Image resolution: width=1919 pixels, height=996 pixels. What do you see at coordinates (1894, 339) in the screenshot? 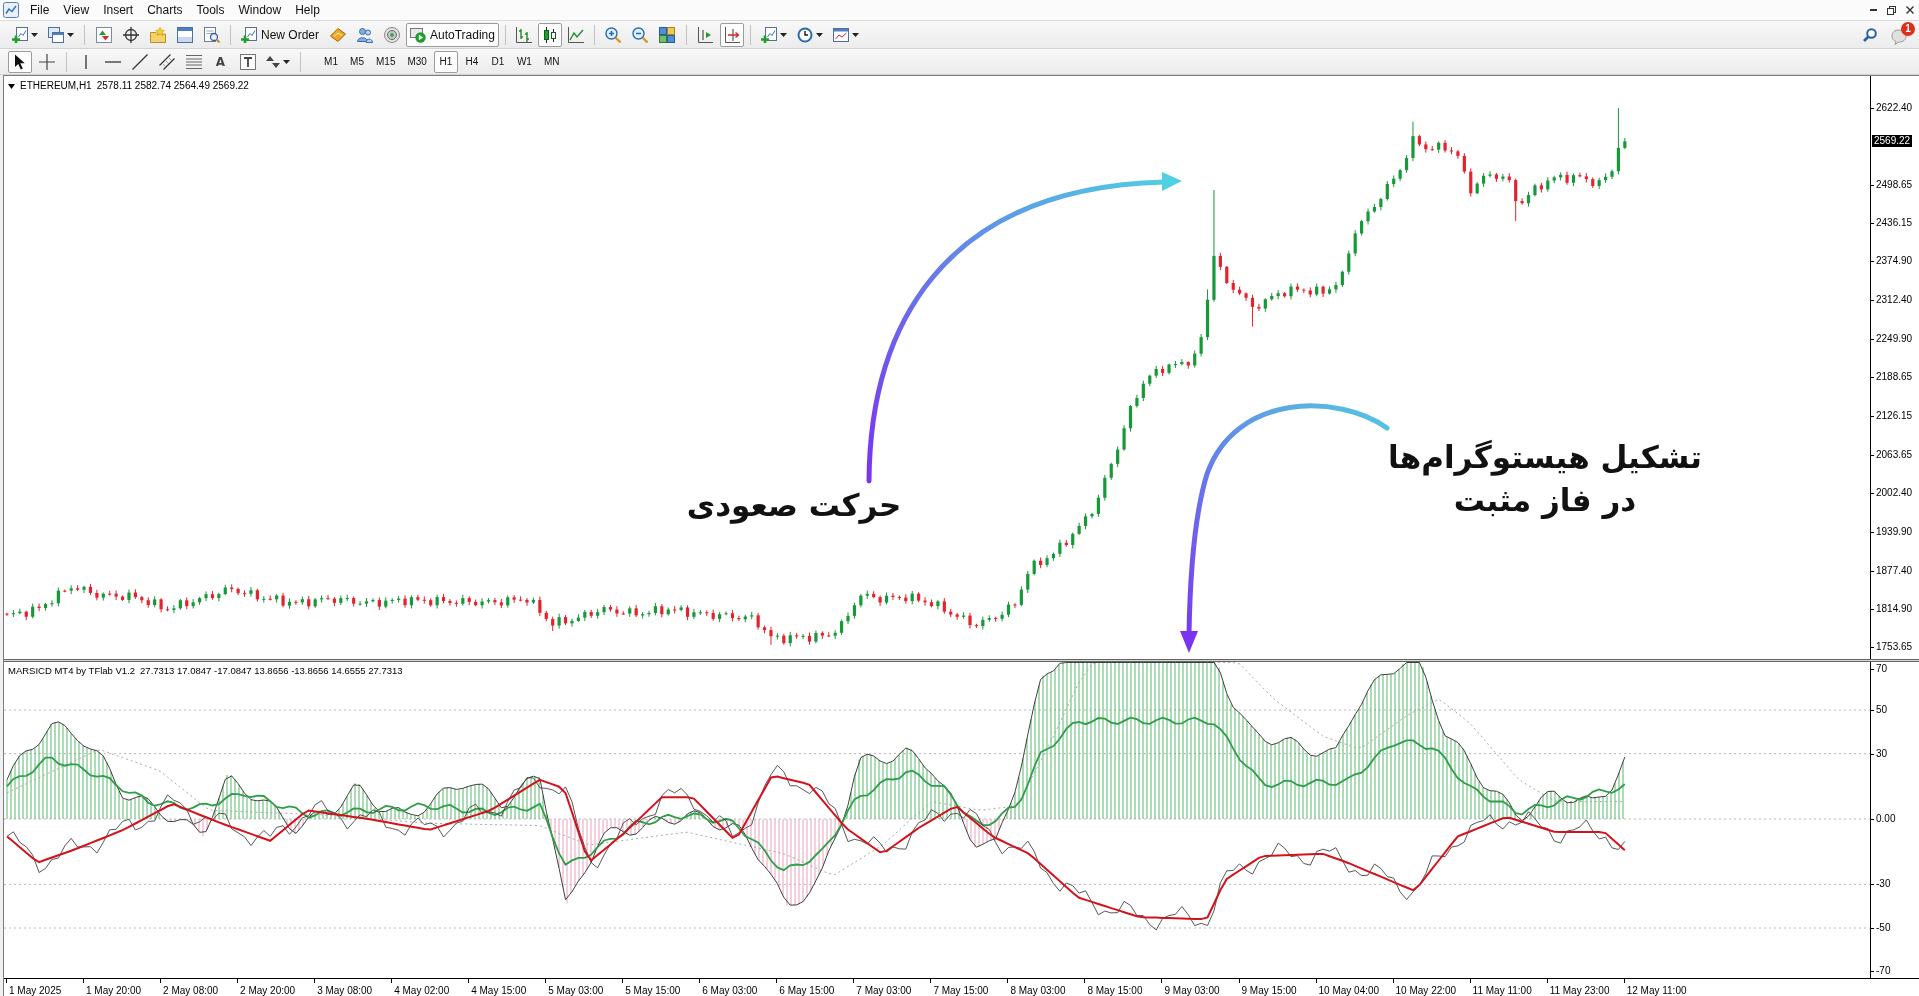
I see `price-label: 2249.90` at bounding box center [1894, 339].